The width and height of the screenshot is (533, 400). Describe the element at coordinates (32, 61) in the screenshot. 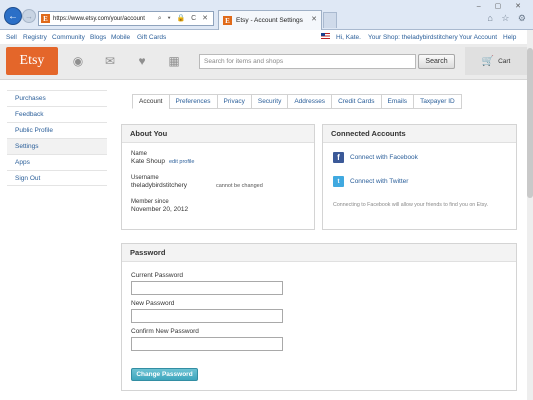

I see `etsy-logo: Etsy` at that location.